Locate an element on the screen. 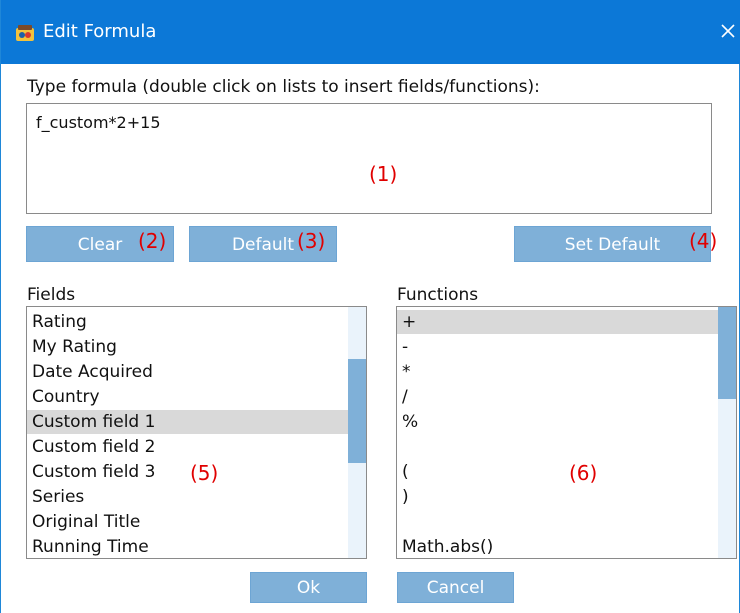 This screenshot has width=740, height=613. ok-button: Ok is located at coordinates (308, 587).